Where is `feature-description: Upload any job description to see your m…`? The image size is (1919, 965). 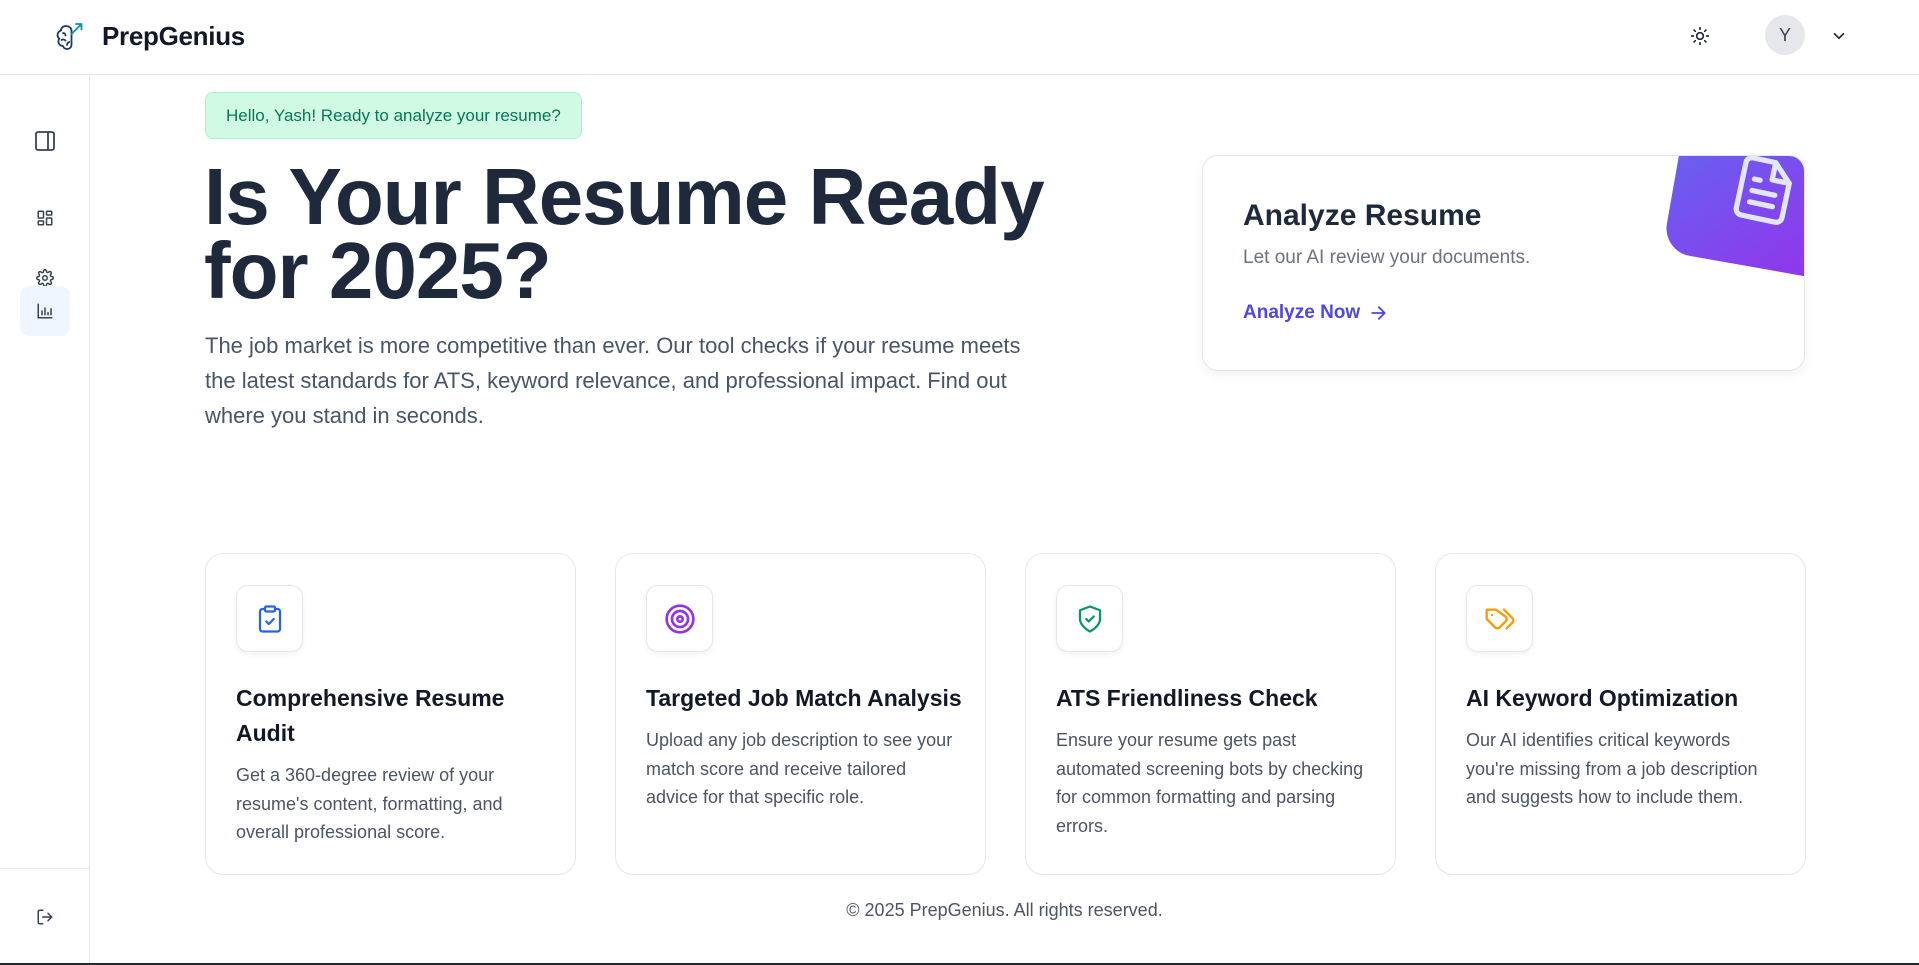 feature-description: Upload any job description to see your m… is located at coordinates (799, 768).